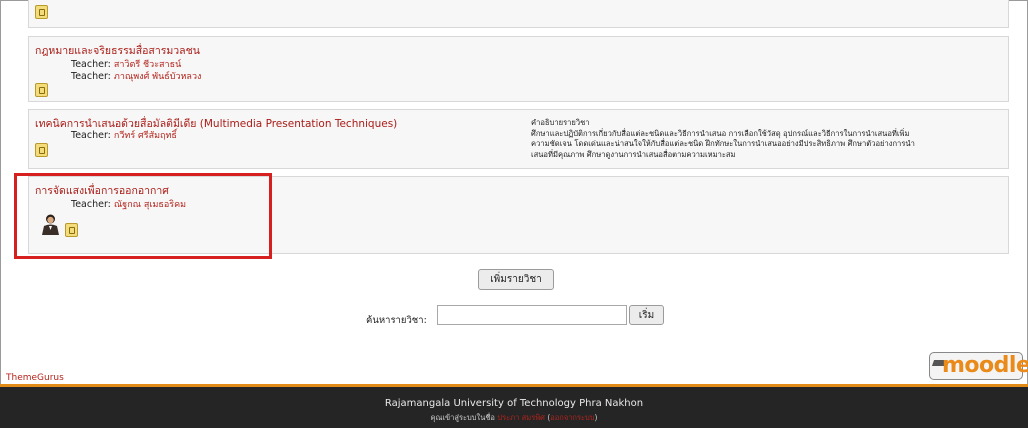  Describe the element at coordinates (516, 279) in the screenshot. I see `add-course-button: เพิ่มรายวิชา` at that location.